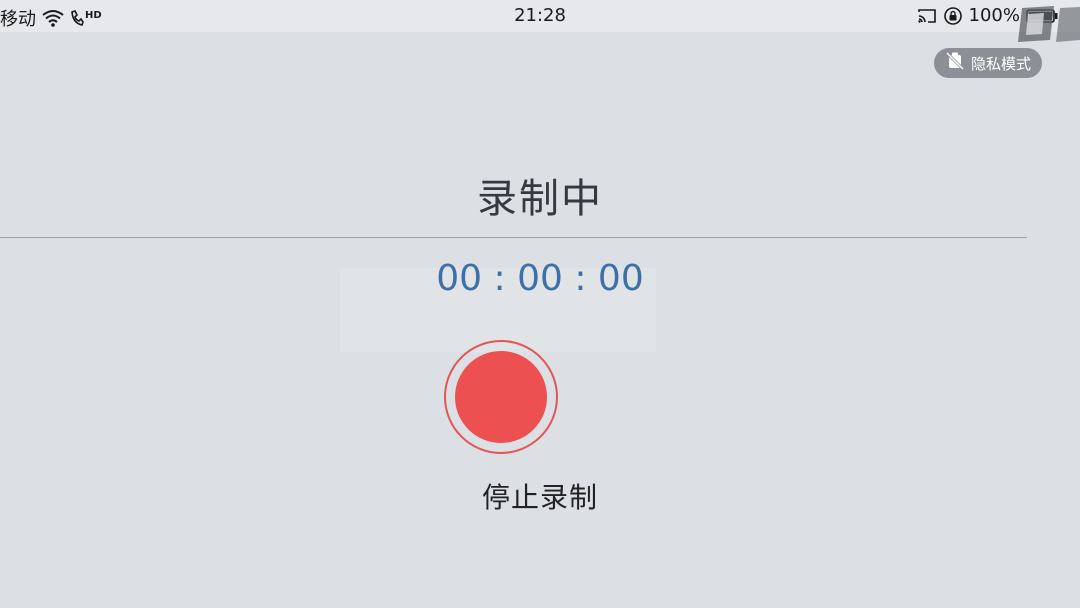 The width and height of the screenshot is (1080, 608). Describe the element at coordinates (513, 237) in the screenshot. I see `divider` at that location.